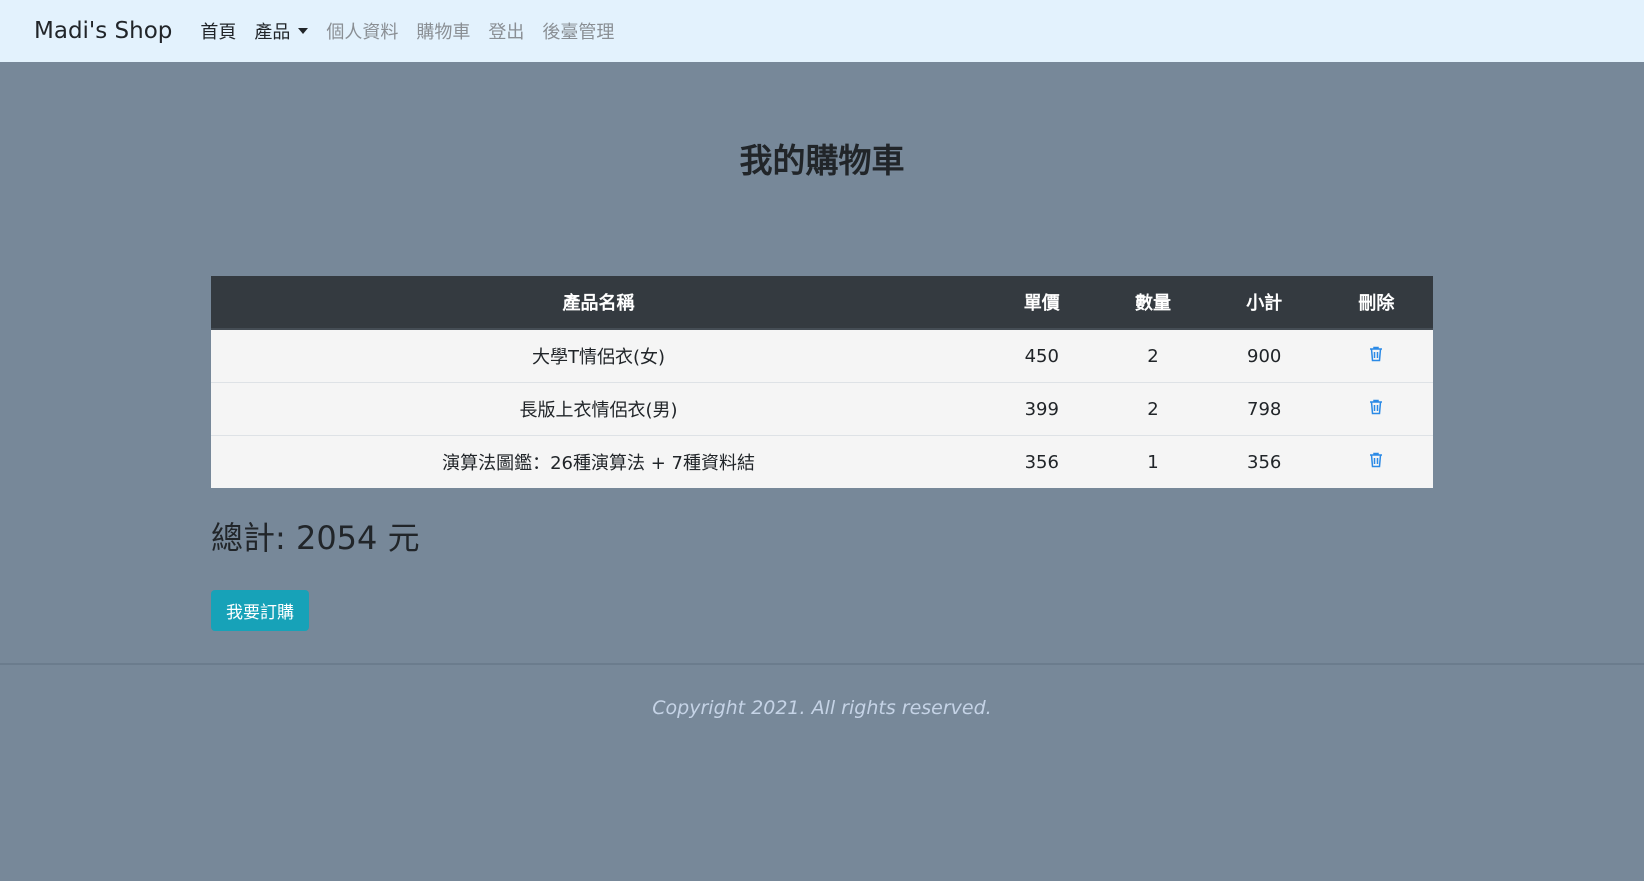 This screenshot has width=1644, height=881. I want to click on table-row: 大學T情侶衣(女) 450 2 900, so click(822, 355).